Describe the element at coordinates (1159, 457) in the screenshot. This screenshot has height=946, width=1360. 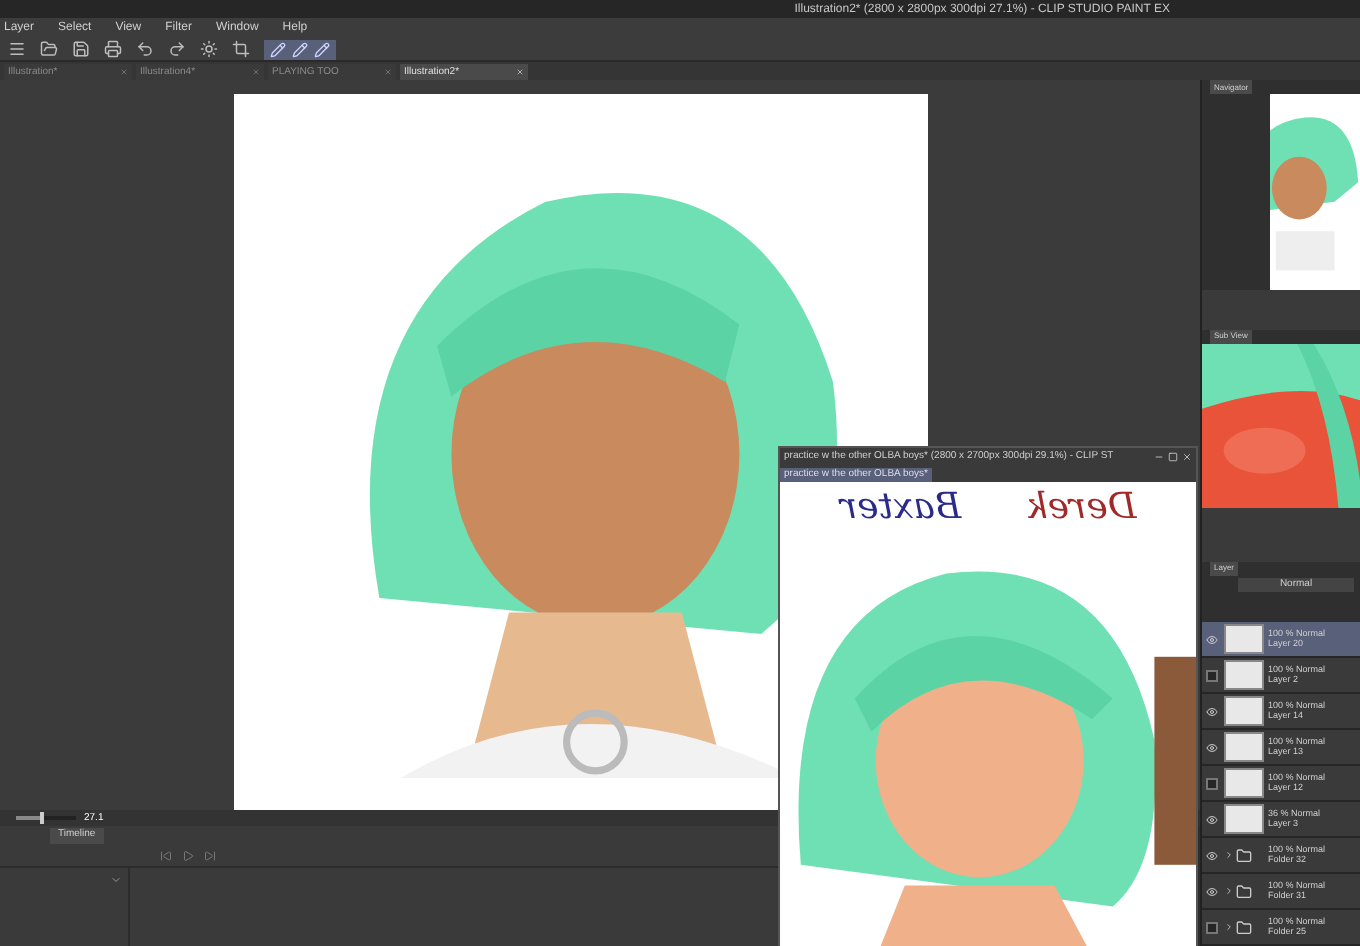
I see `minimize-icon` at that location.